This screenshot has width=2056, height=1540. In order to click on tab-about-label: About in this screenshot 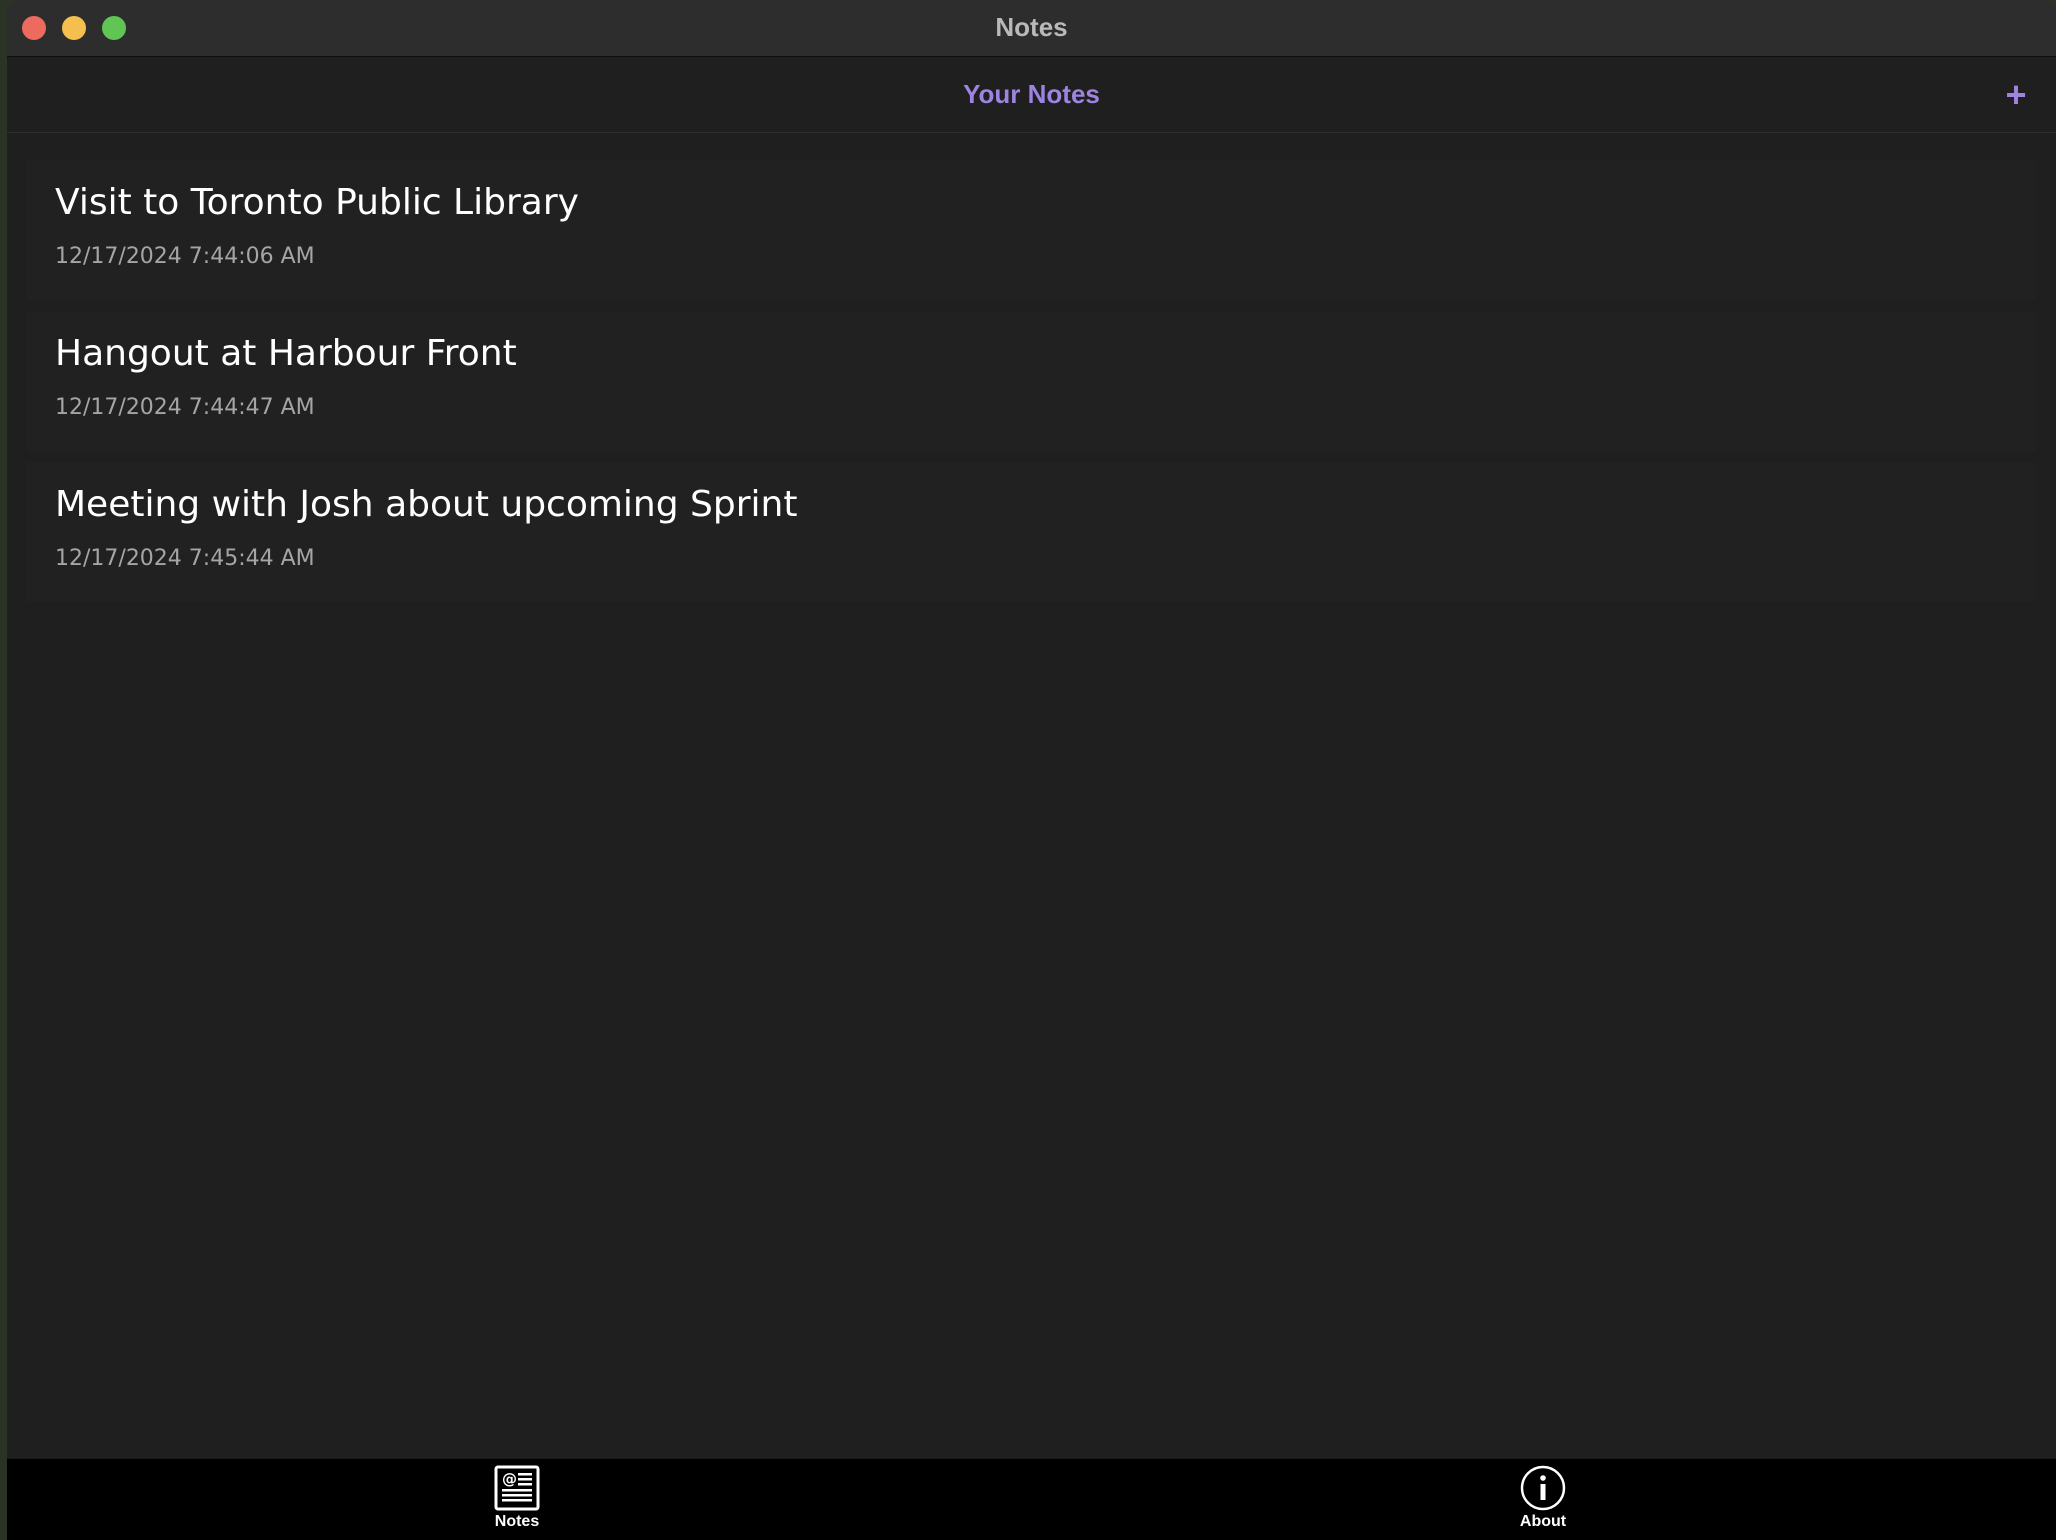, I will do `click(1543, 1521)`.